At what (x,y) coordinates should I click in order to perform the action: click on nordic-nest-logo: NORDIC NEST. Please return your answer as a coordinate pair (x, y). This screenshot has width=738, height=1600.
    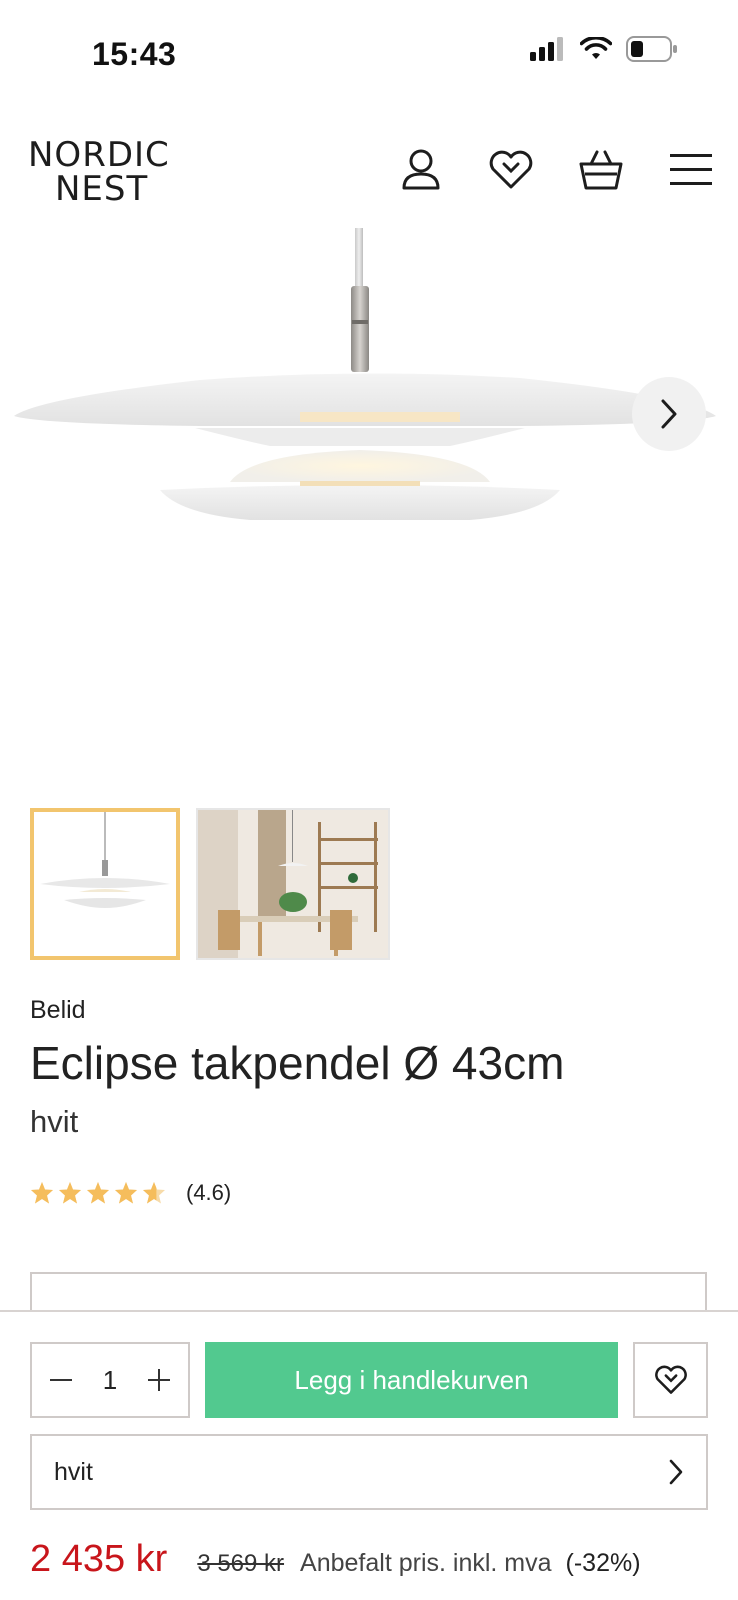
    Looking at the image, I should click on (103, 172).